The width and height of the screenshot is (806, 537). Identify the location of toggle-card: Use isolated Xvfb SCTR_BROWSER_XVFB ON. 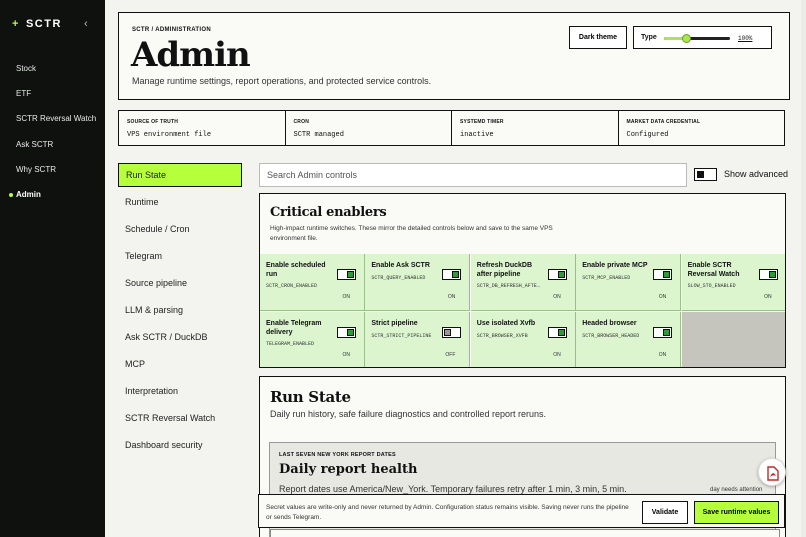
(523, 339).